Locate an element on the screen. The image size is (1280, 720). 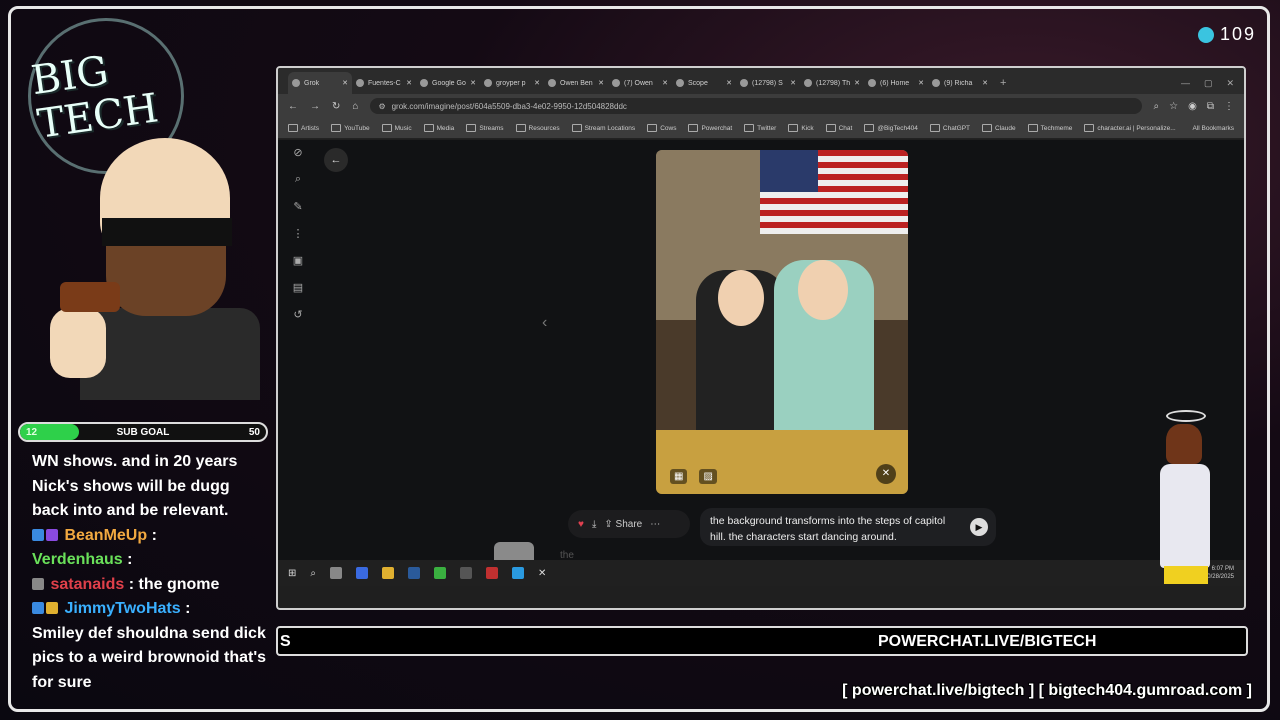
x-app-icon: ✕ is located at coordinates (542, 573).